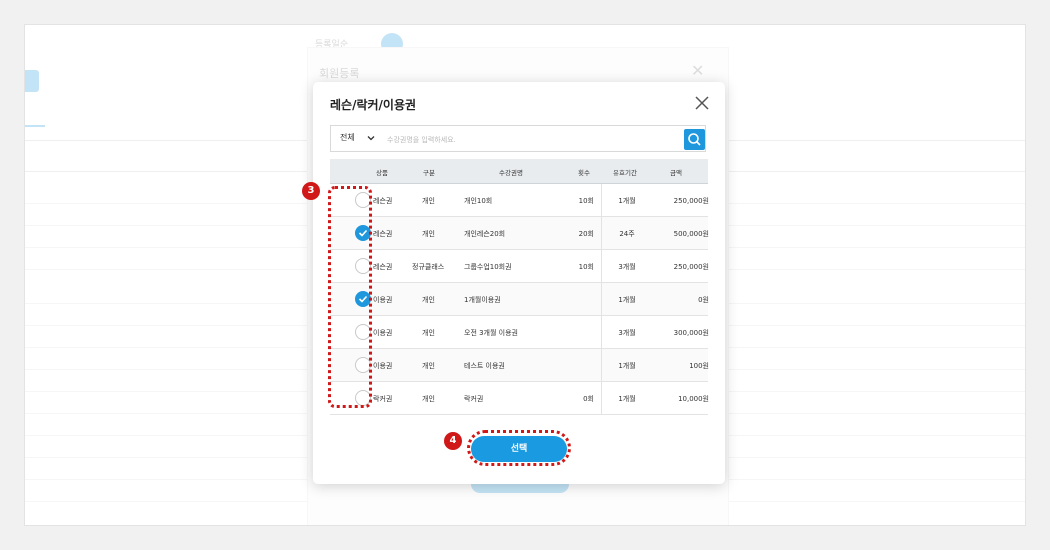 The image size is (1050, 550). What do you see at coordinates (532, 139) in the screenshot?
I see `search-input` at bounding box center [532, 139].